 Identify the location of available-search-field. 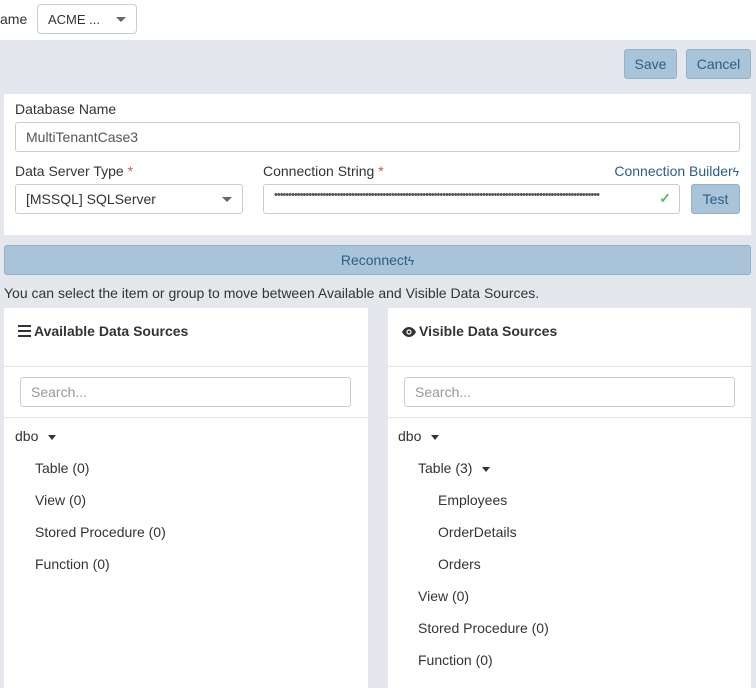
(185, 392).